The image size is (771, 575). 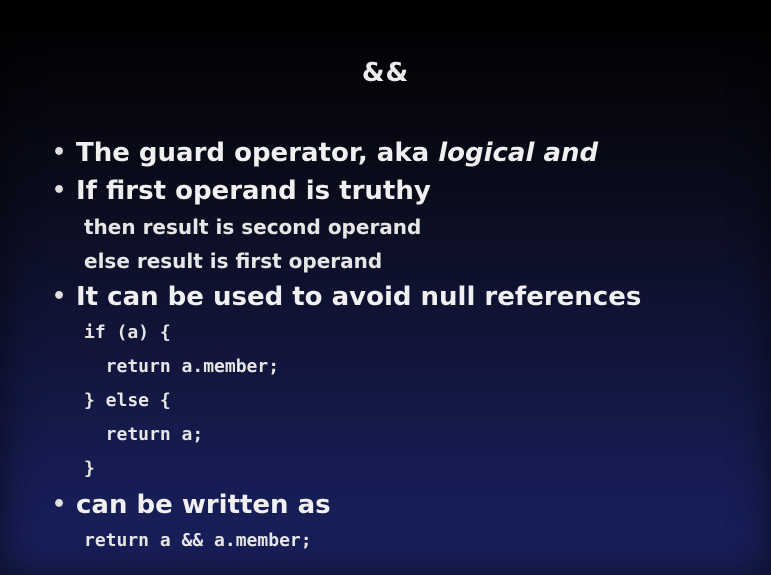 I want to click on sub-line: then result is second operand, so click(x=253, y=227).